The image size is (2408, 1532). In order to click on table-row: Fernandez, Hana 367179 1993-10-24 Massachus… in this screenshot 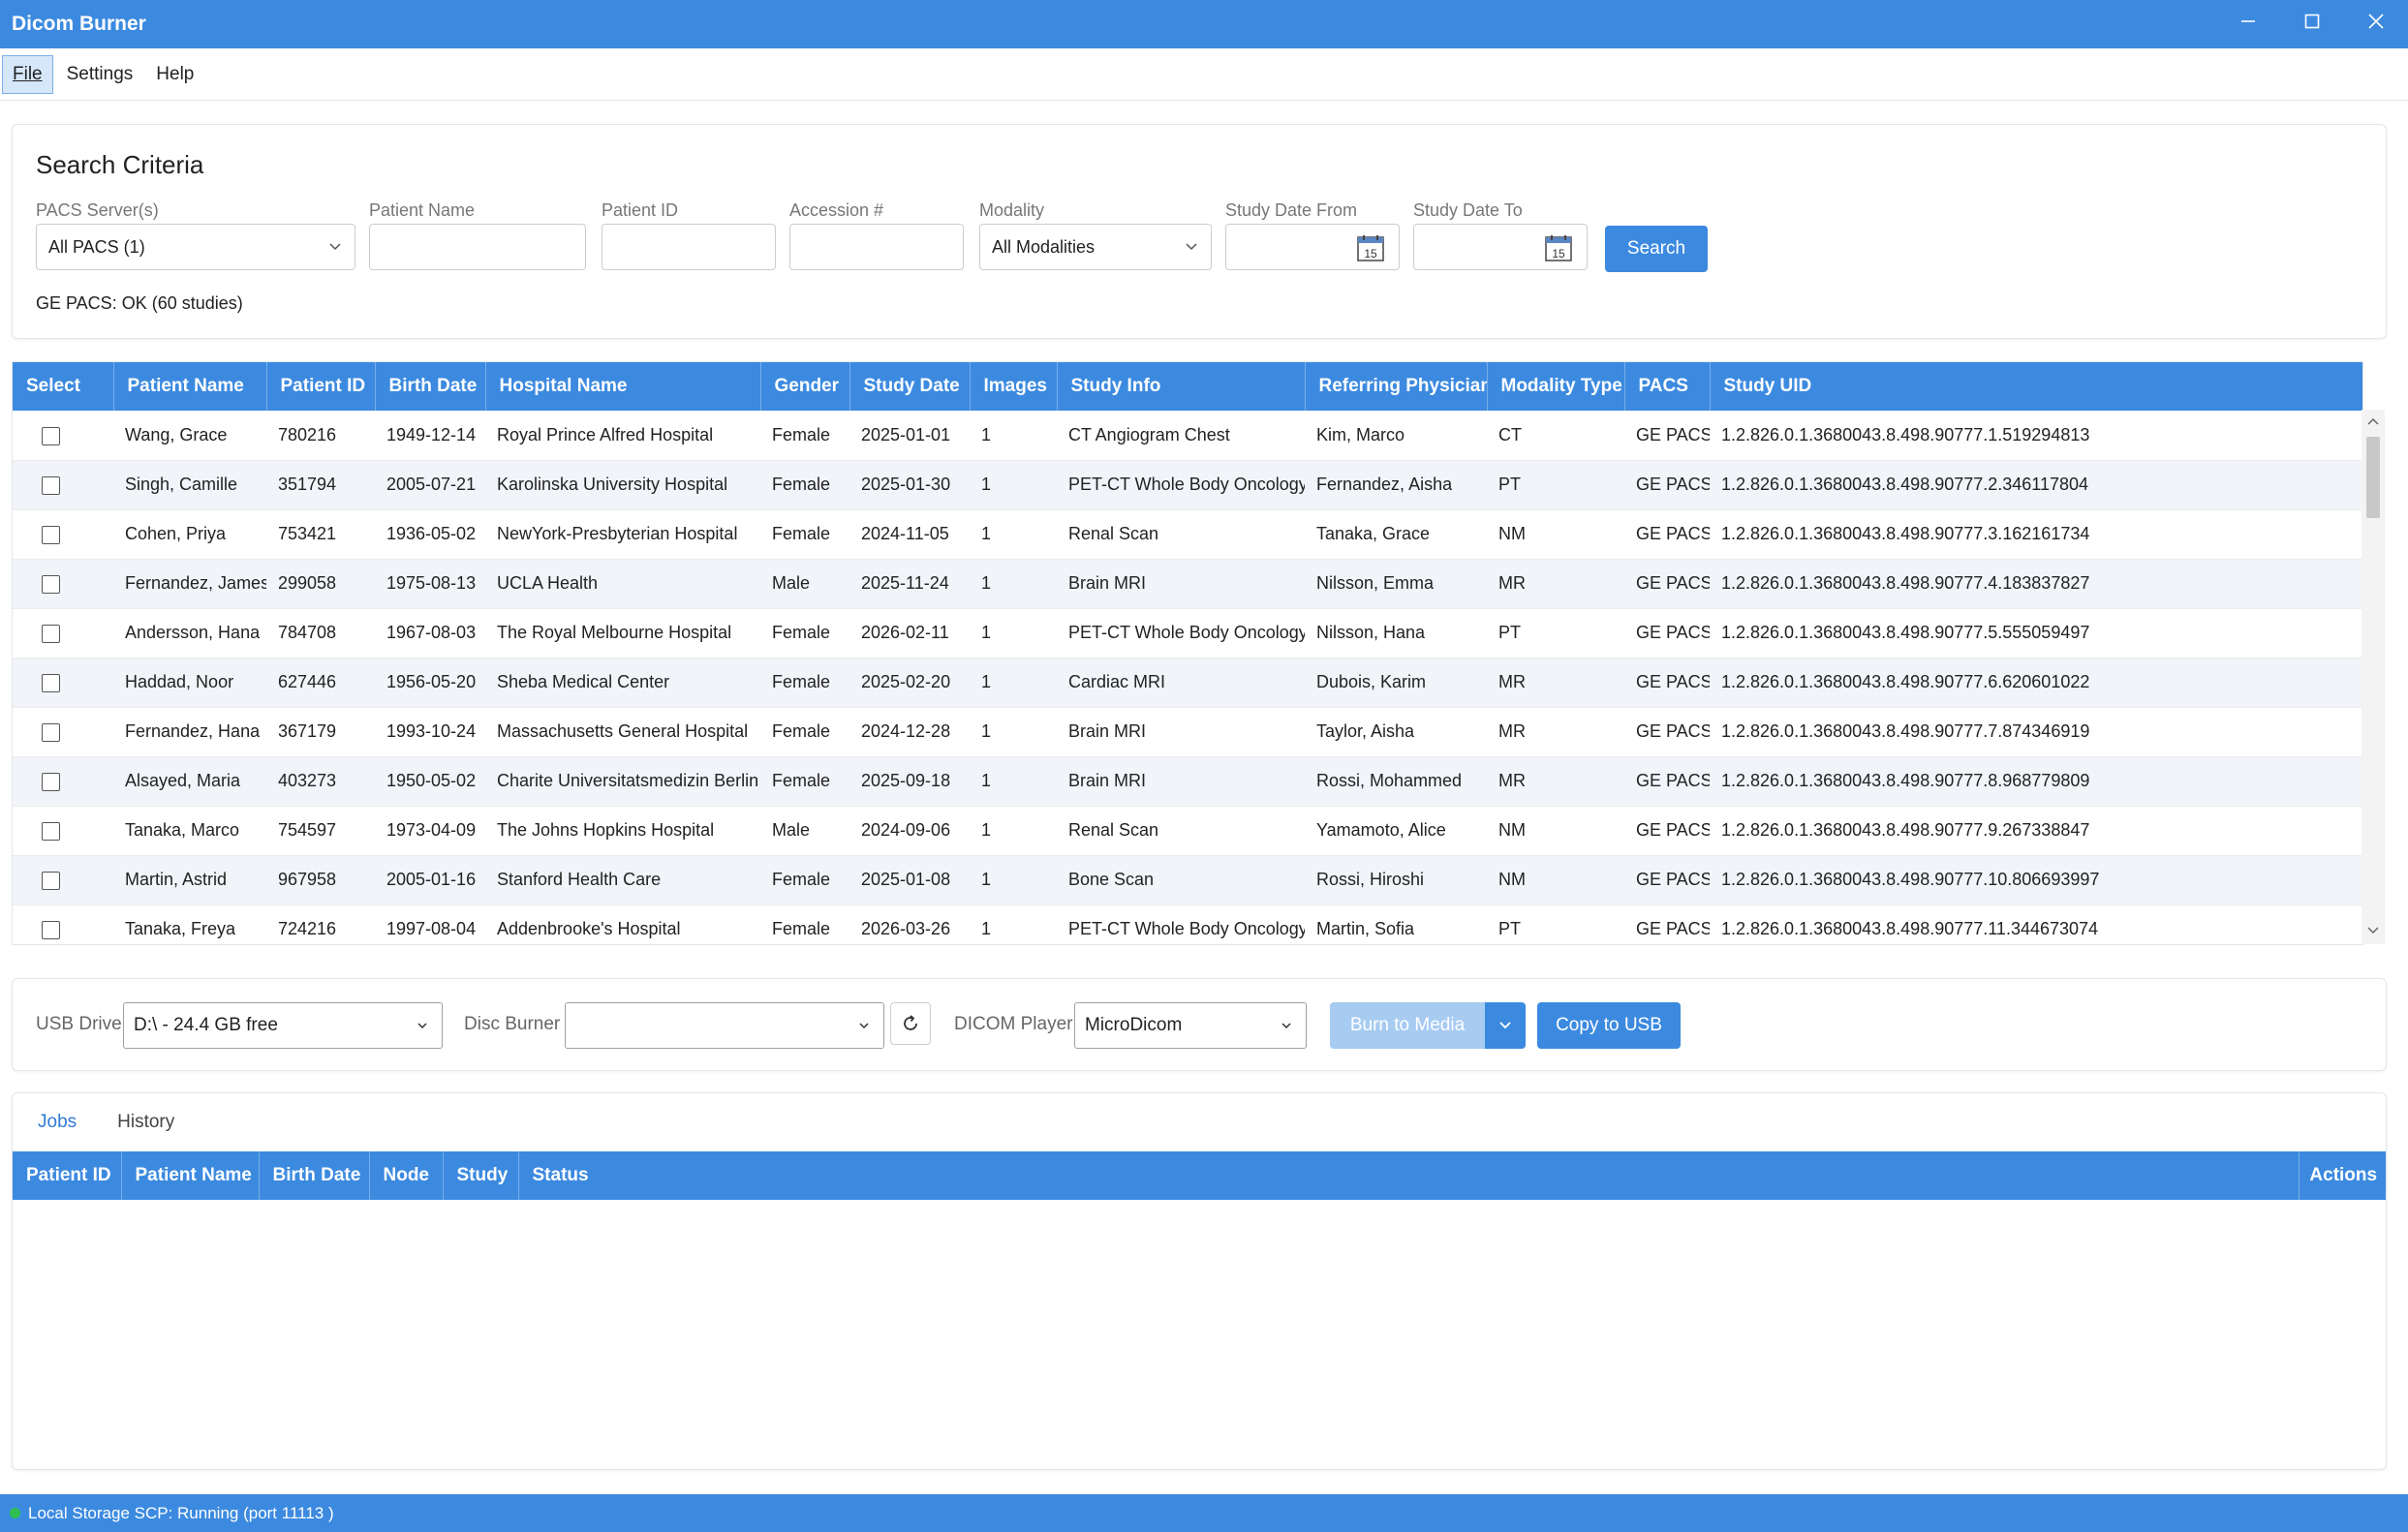, I will do `click(1187, 732)`.